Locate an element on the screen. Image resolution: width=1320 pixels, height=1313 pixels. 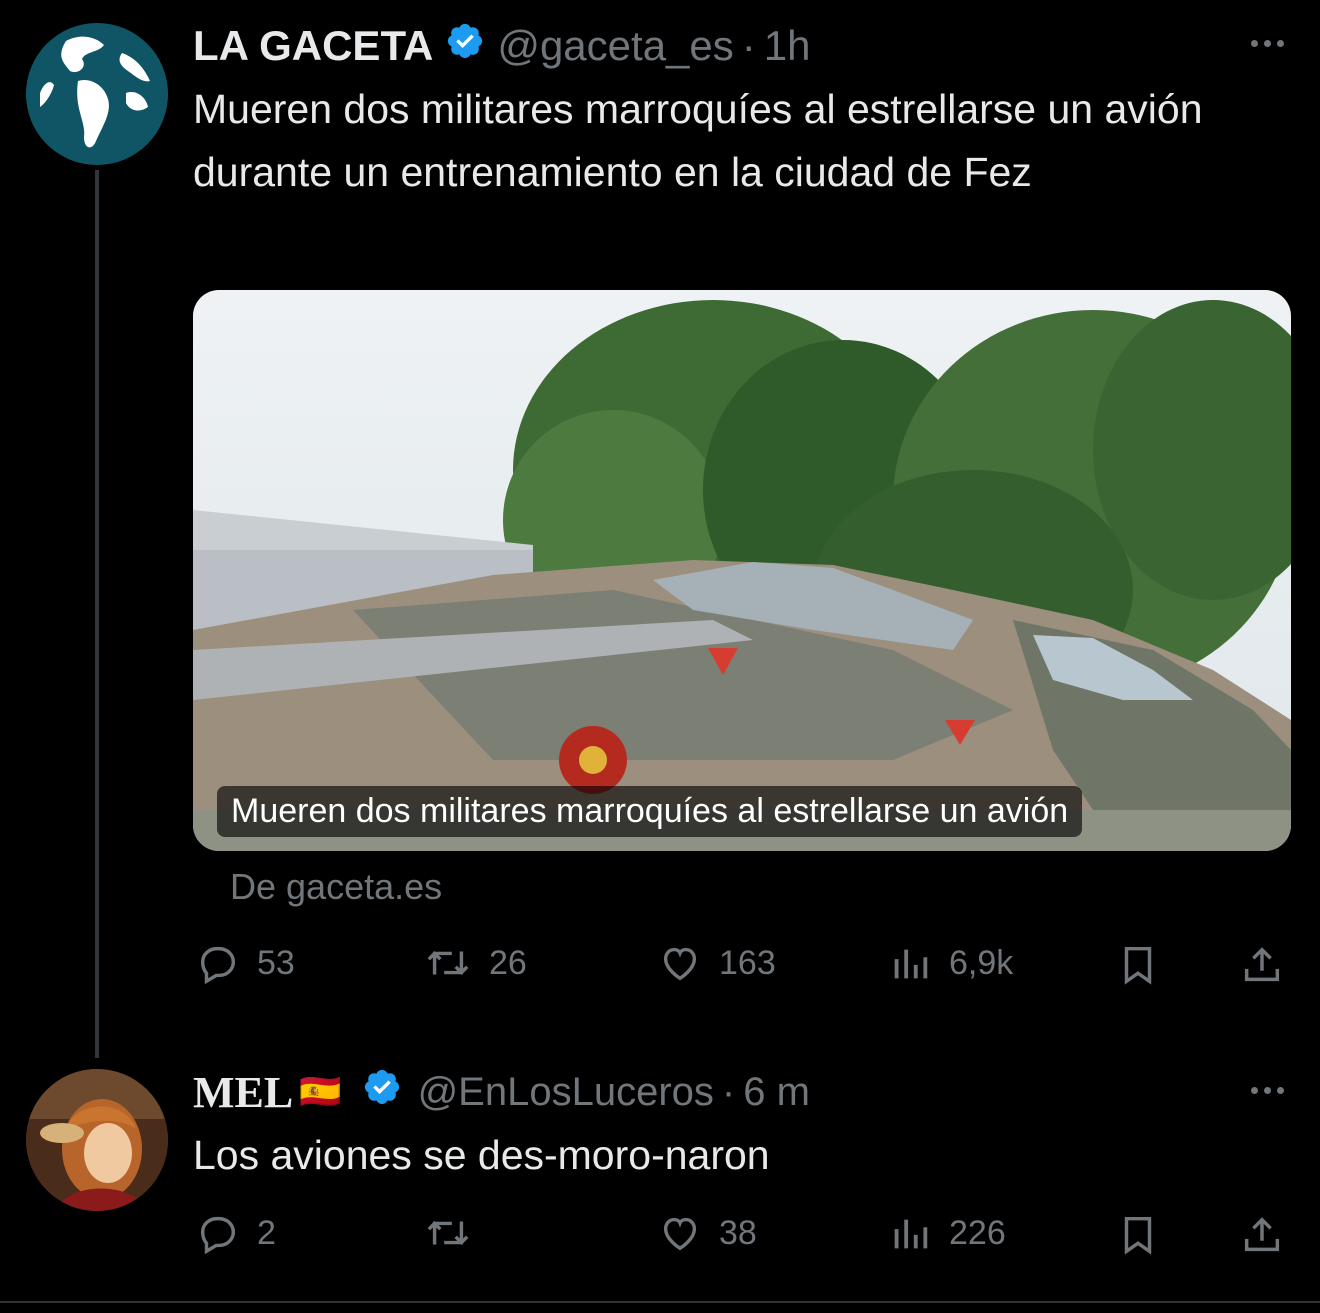
thread-line is located at coordinates (97, 614).